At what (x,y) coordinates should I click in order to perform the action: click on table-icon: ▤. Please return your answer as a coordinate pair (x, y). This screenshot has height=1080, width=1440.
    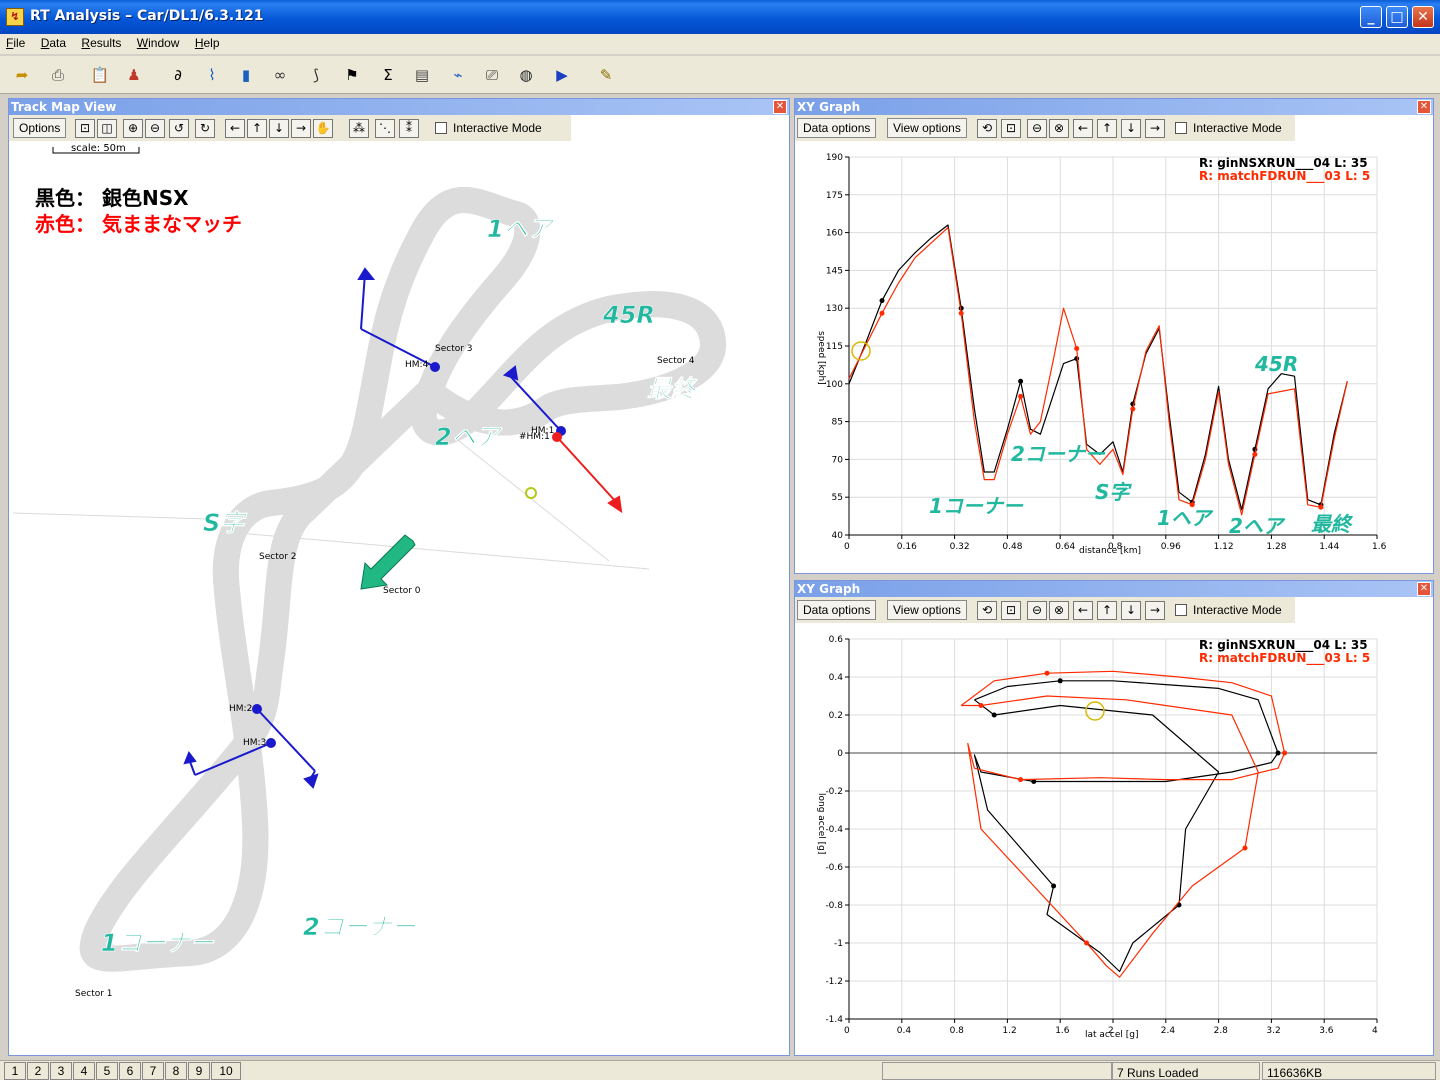
    Looking at the image, I should click on (422, 75).